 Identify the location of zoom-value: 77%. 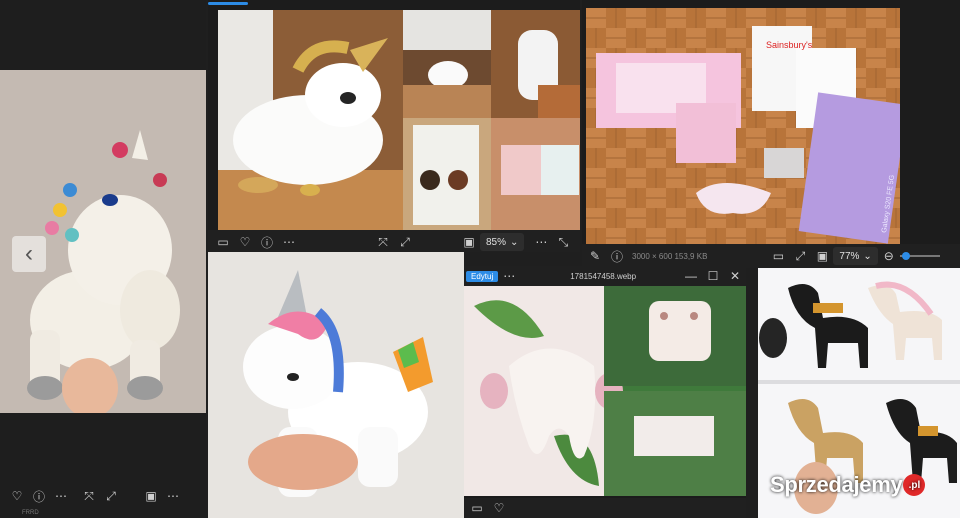
(849, 256).